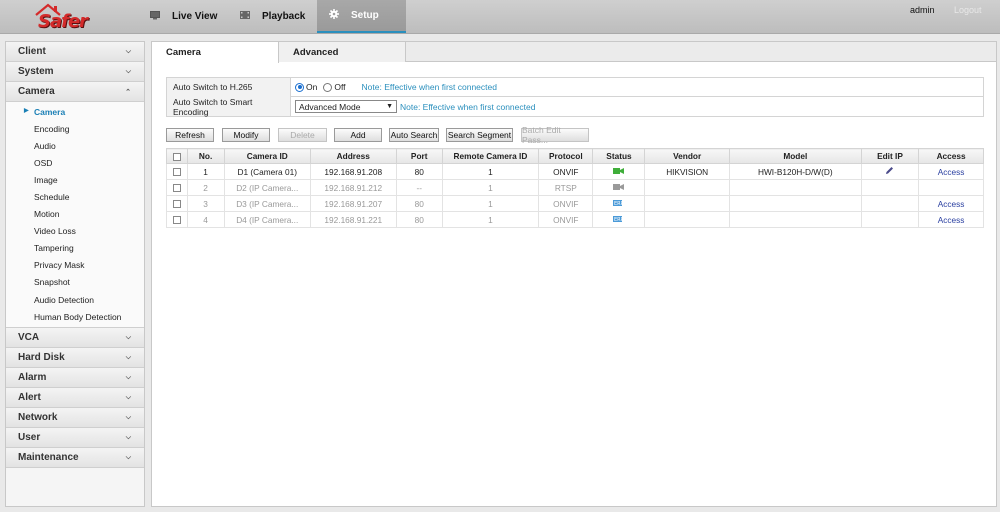 The width and height of the screenshot is (1000, 512). Describe the element at coordinates (619, 172) in the screenshot. I see `camera-online-icon` at that location.